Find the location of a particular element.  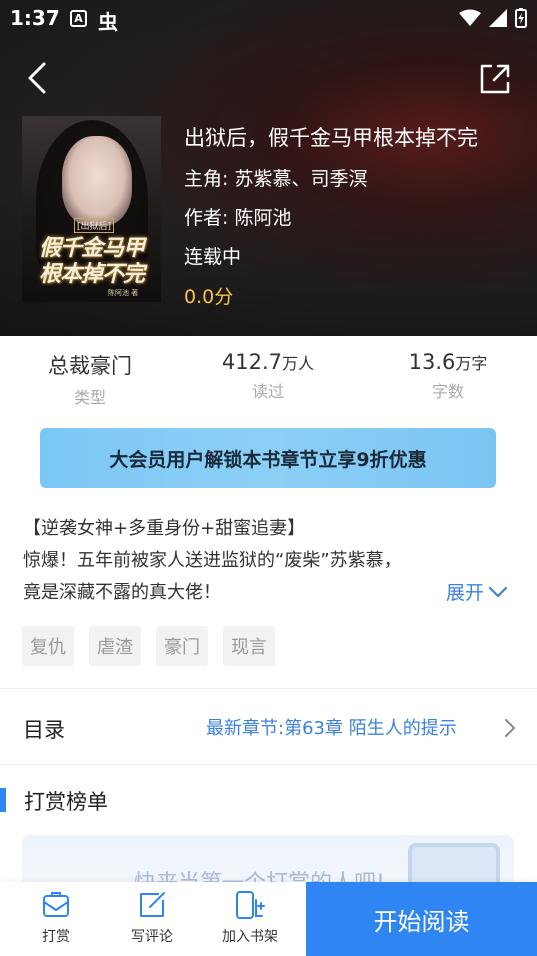

add-shelf-icon is located at coordinates (250, 905).